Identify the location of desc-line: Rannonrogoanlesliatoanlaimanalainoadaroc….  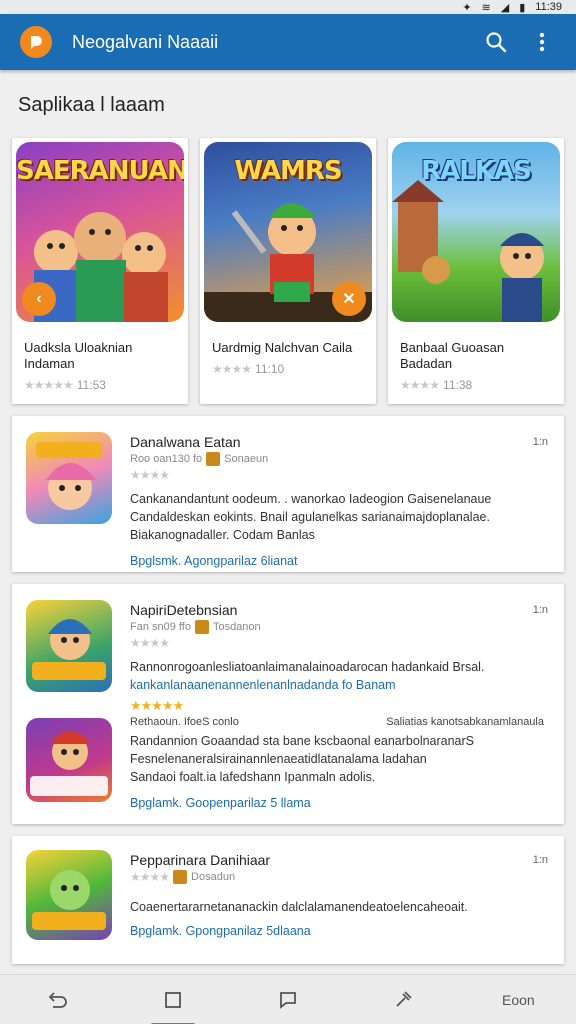
(307, 667).